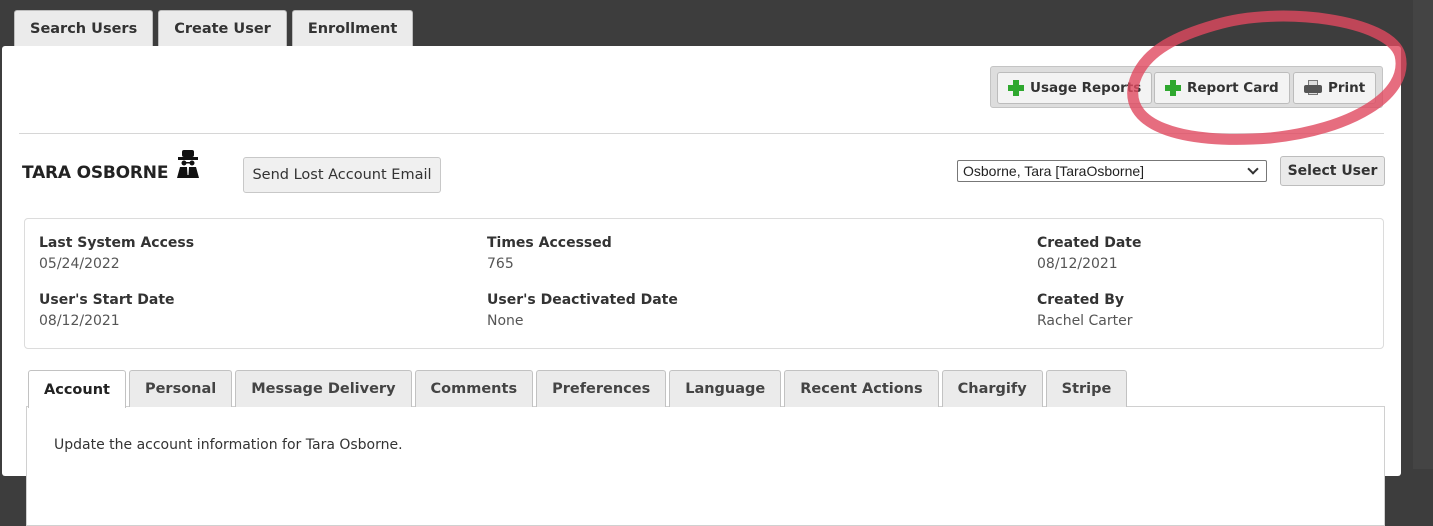 This screenshot has height=526, width=1433. What do you see at coordinates (188, 164) in the screenshot?
I see `spy-icon` at bounding box center [188, 164].